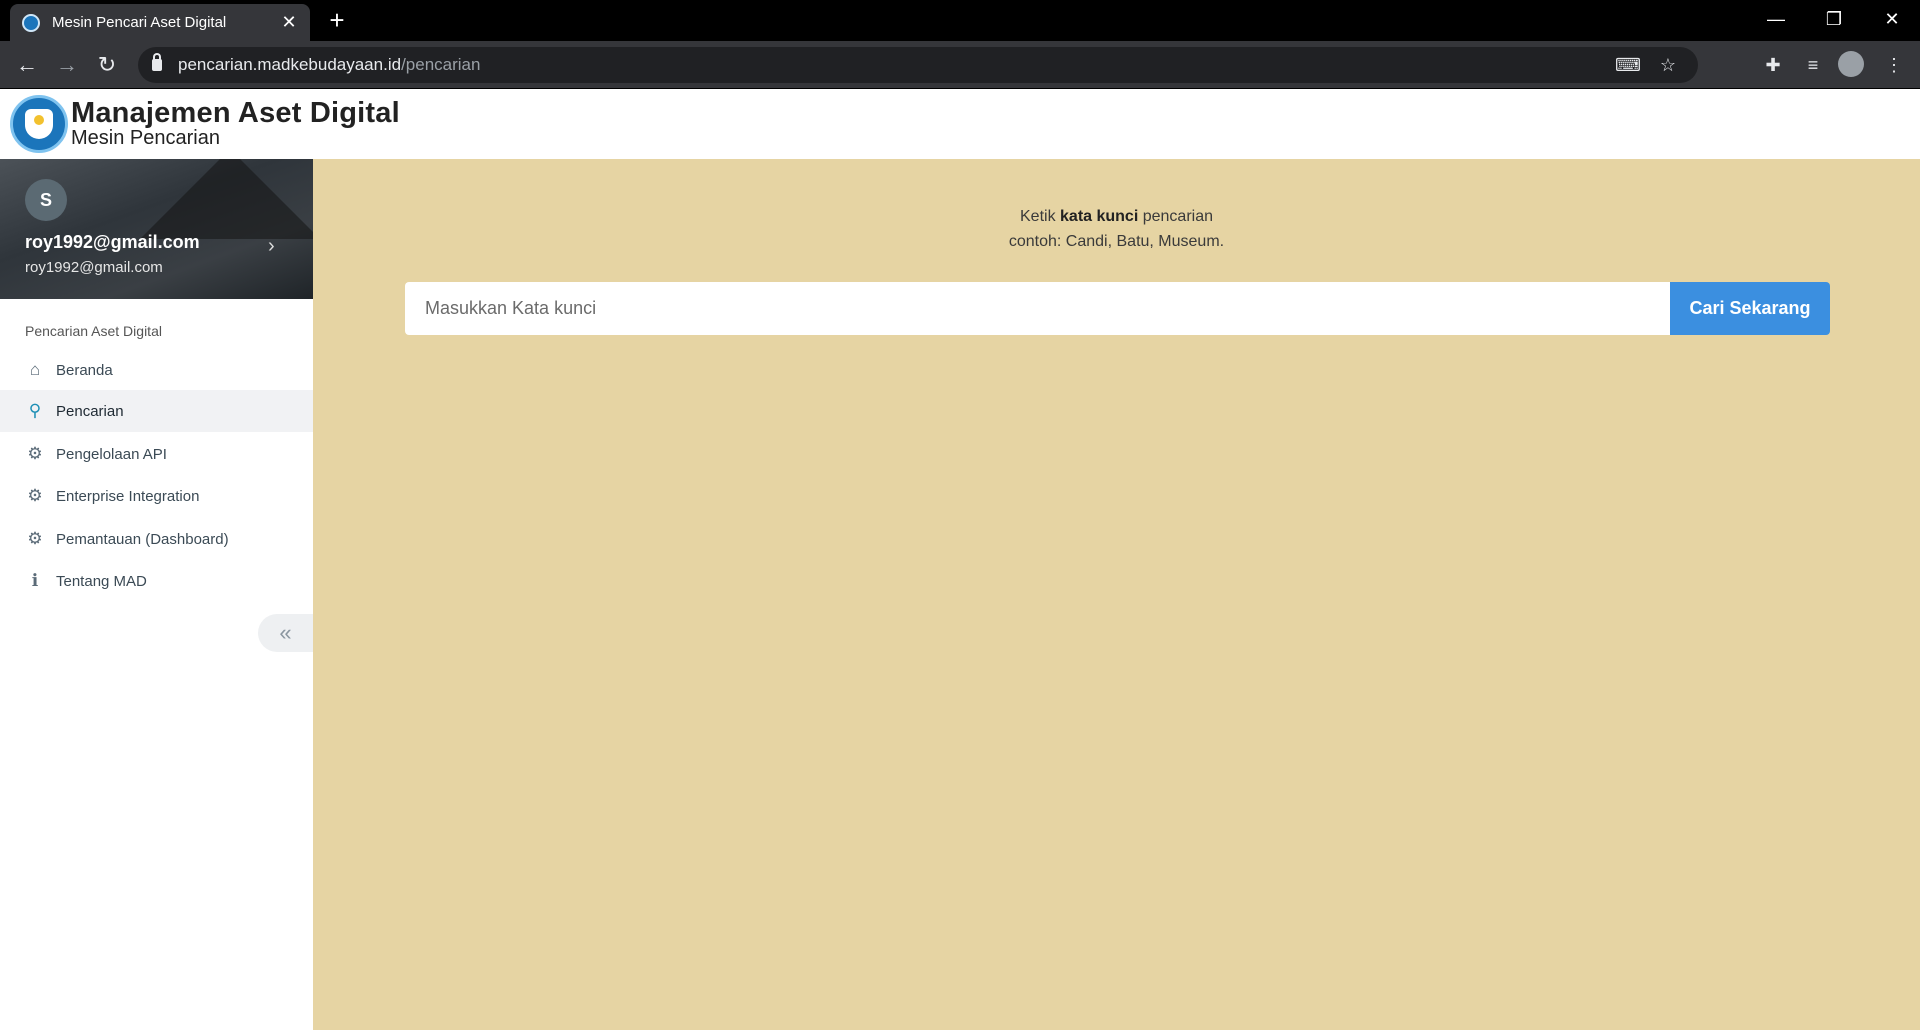 This screenshot has width=1920, height=1030. What do you see at coordinates (93, 331) in the screenshot?
I see `menu-section-title: Pencarian Aset Digital` at bounding box center [93, 331].